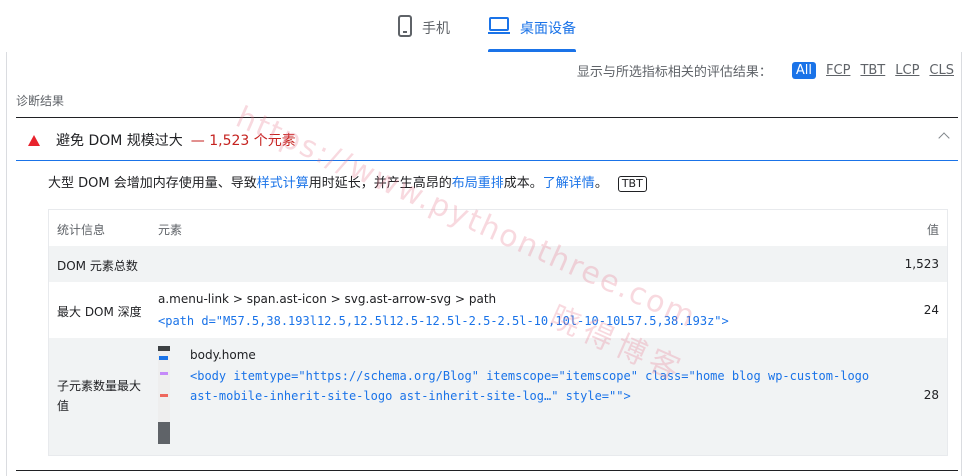  What do you see at coordinates (932, 230) in the screenshot?
I see `header-value: 值` at bounding box center [932, 230].